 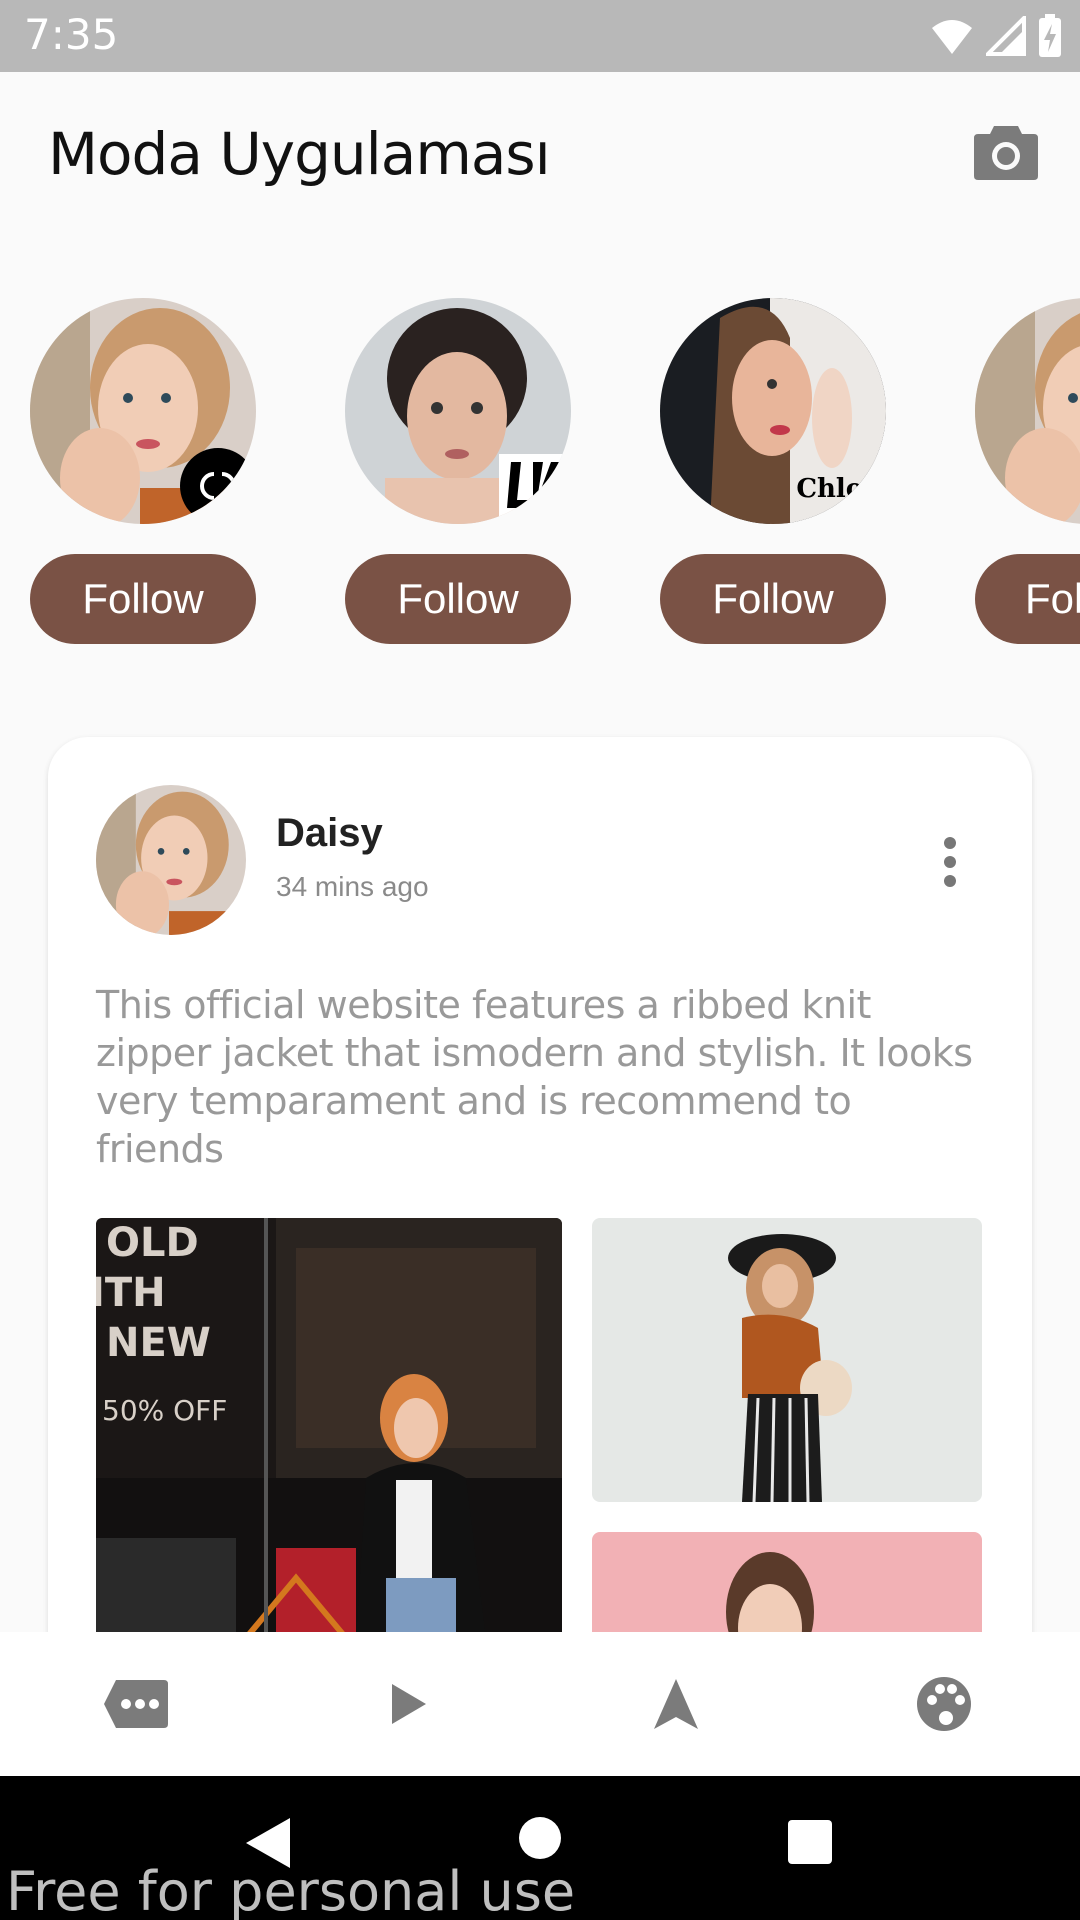 I want to click on navigation-icon, so click(x=676, y=1704).